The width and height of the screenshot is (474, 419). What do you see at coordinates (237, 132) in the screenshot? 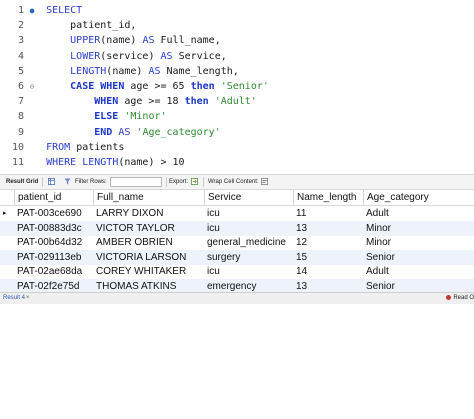
I see `code-line: 9 END AS 'Age_category'` at bounding box center [237, 132].